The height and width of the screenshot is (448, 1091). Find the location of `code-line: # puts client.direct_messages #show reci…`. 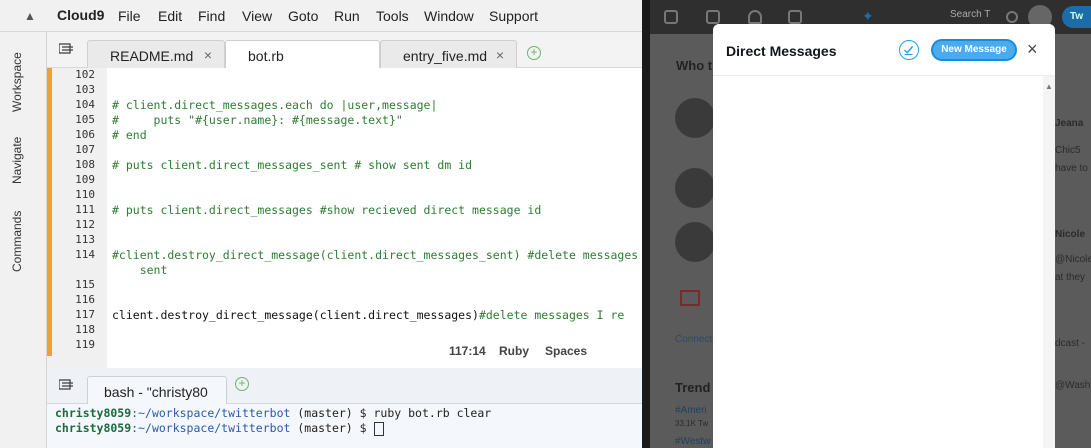

code-line: # puts client.direct_messages #show reci… is located at coordinates (327, 210).